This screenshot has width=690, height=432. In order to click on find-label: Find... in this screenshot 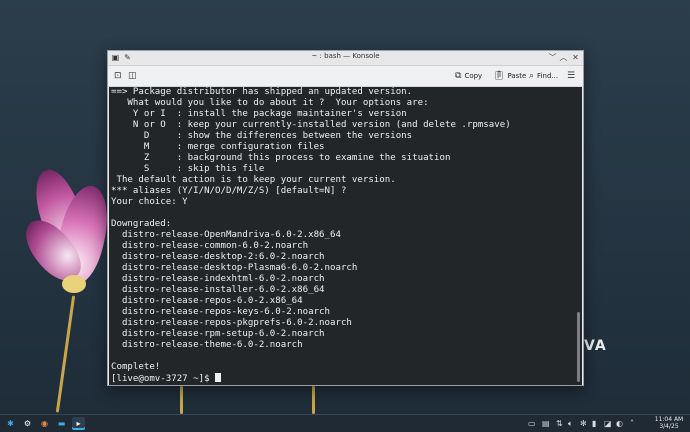, I will do `click(548, 76)`.